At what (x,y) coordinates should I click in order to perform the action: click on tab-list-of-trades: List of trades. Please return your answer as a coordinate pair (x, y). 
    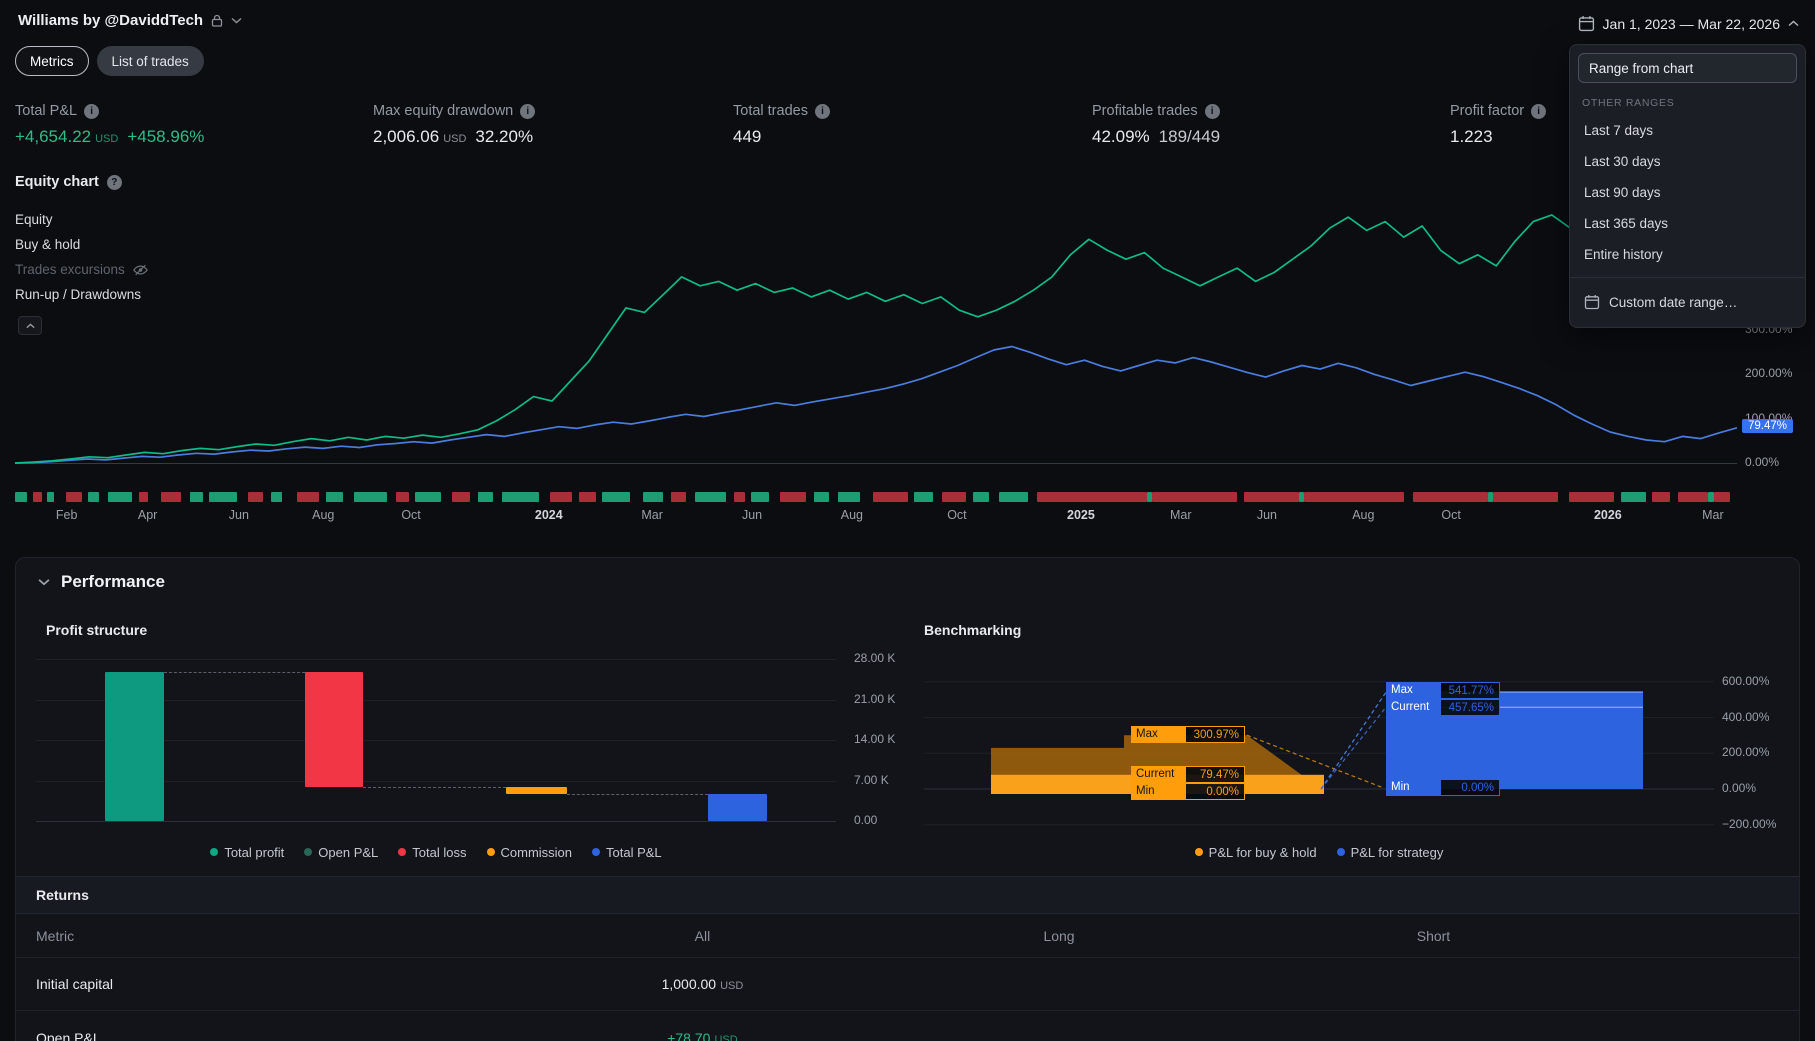
    Looking at the image, I should click on (150, 61).